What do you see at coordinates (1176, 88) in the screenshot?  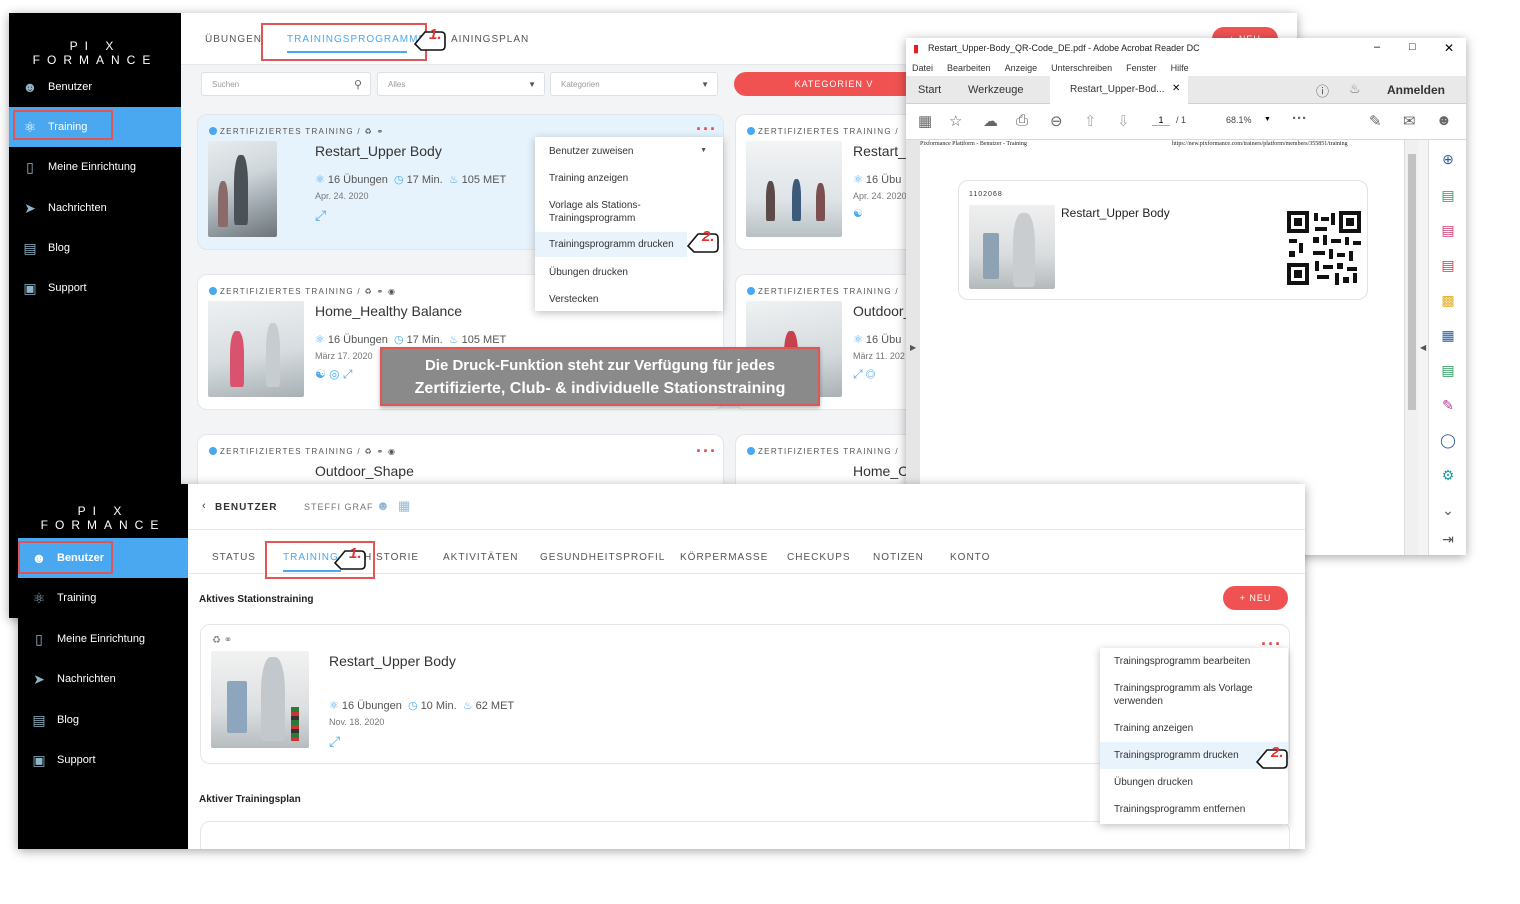 I see `close-tab-icon: ✕` at bounding box center [1176, 88].